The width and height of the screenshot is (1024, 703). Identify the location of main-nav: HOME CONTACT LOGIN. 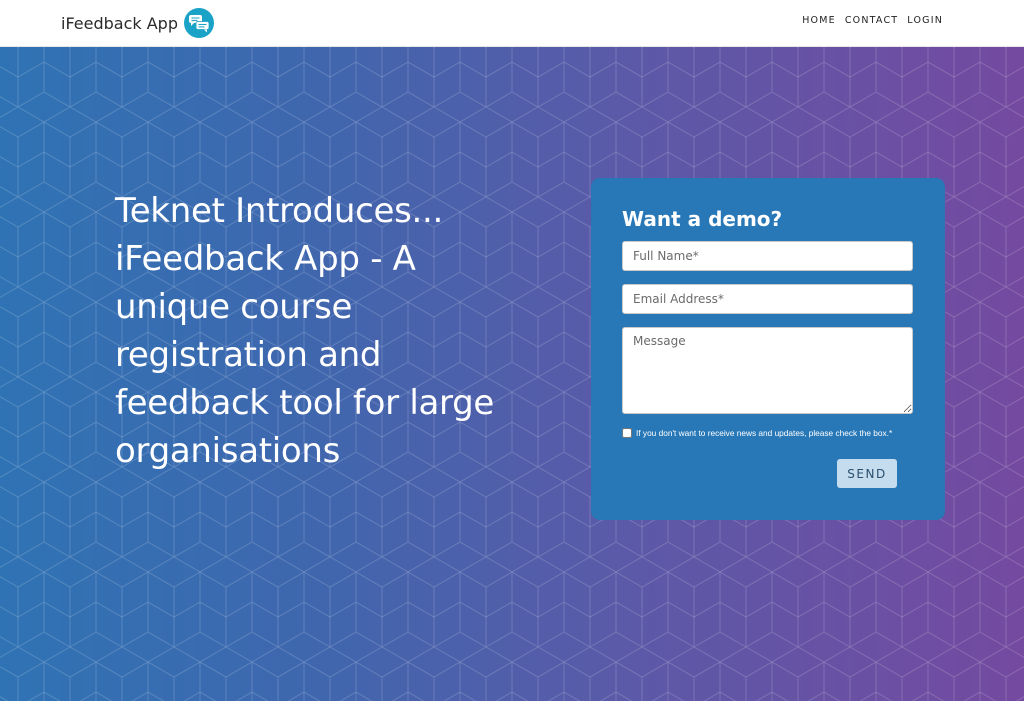
(872, 20).